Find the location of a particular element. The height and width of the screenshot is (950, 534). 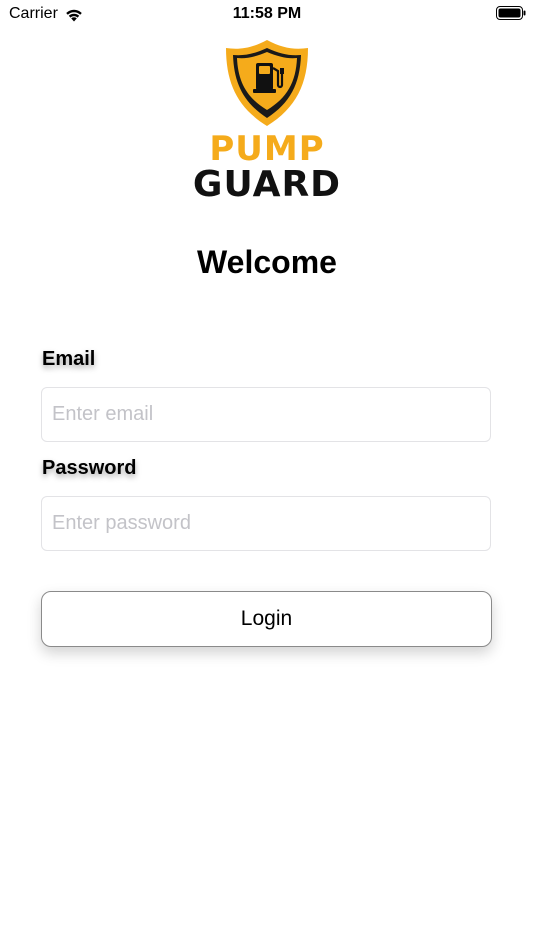

password-label: Password is located at coordinates (89, 468).